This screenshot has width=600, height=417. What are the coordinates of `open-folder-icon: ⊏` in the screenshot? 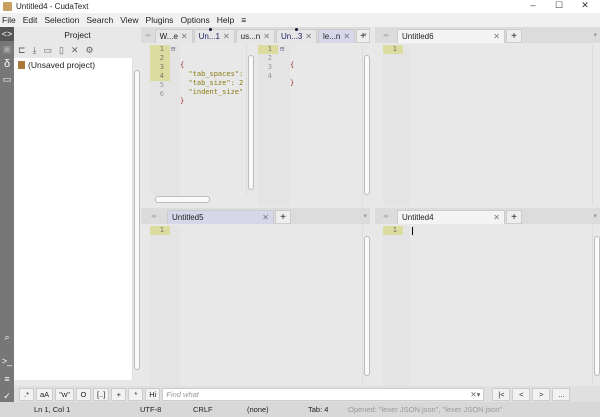 It's located at (22, 50).